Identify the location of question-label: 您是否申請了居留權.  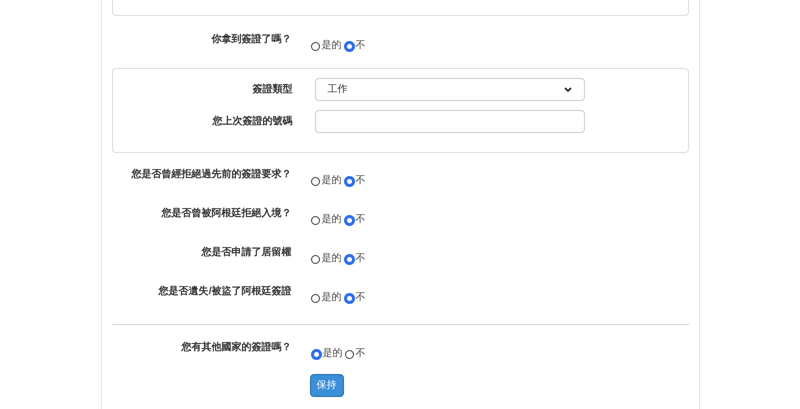
(246, 253).